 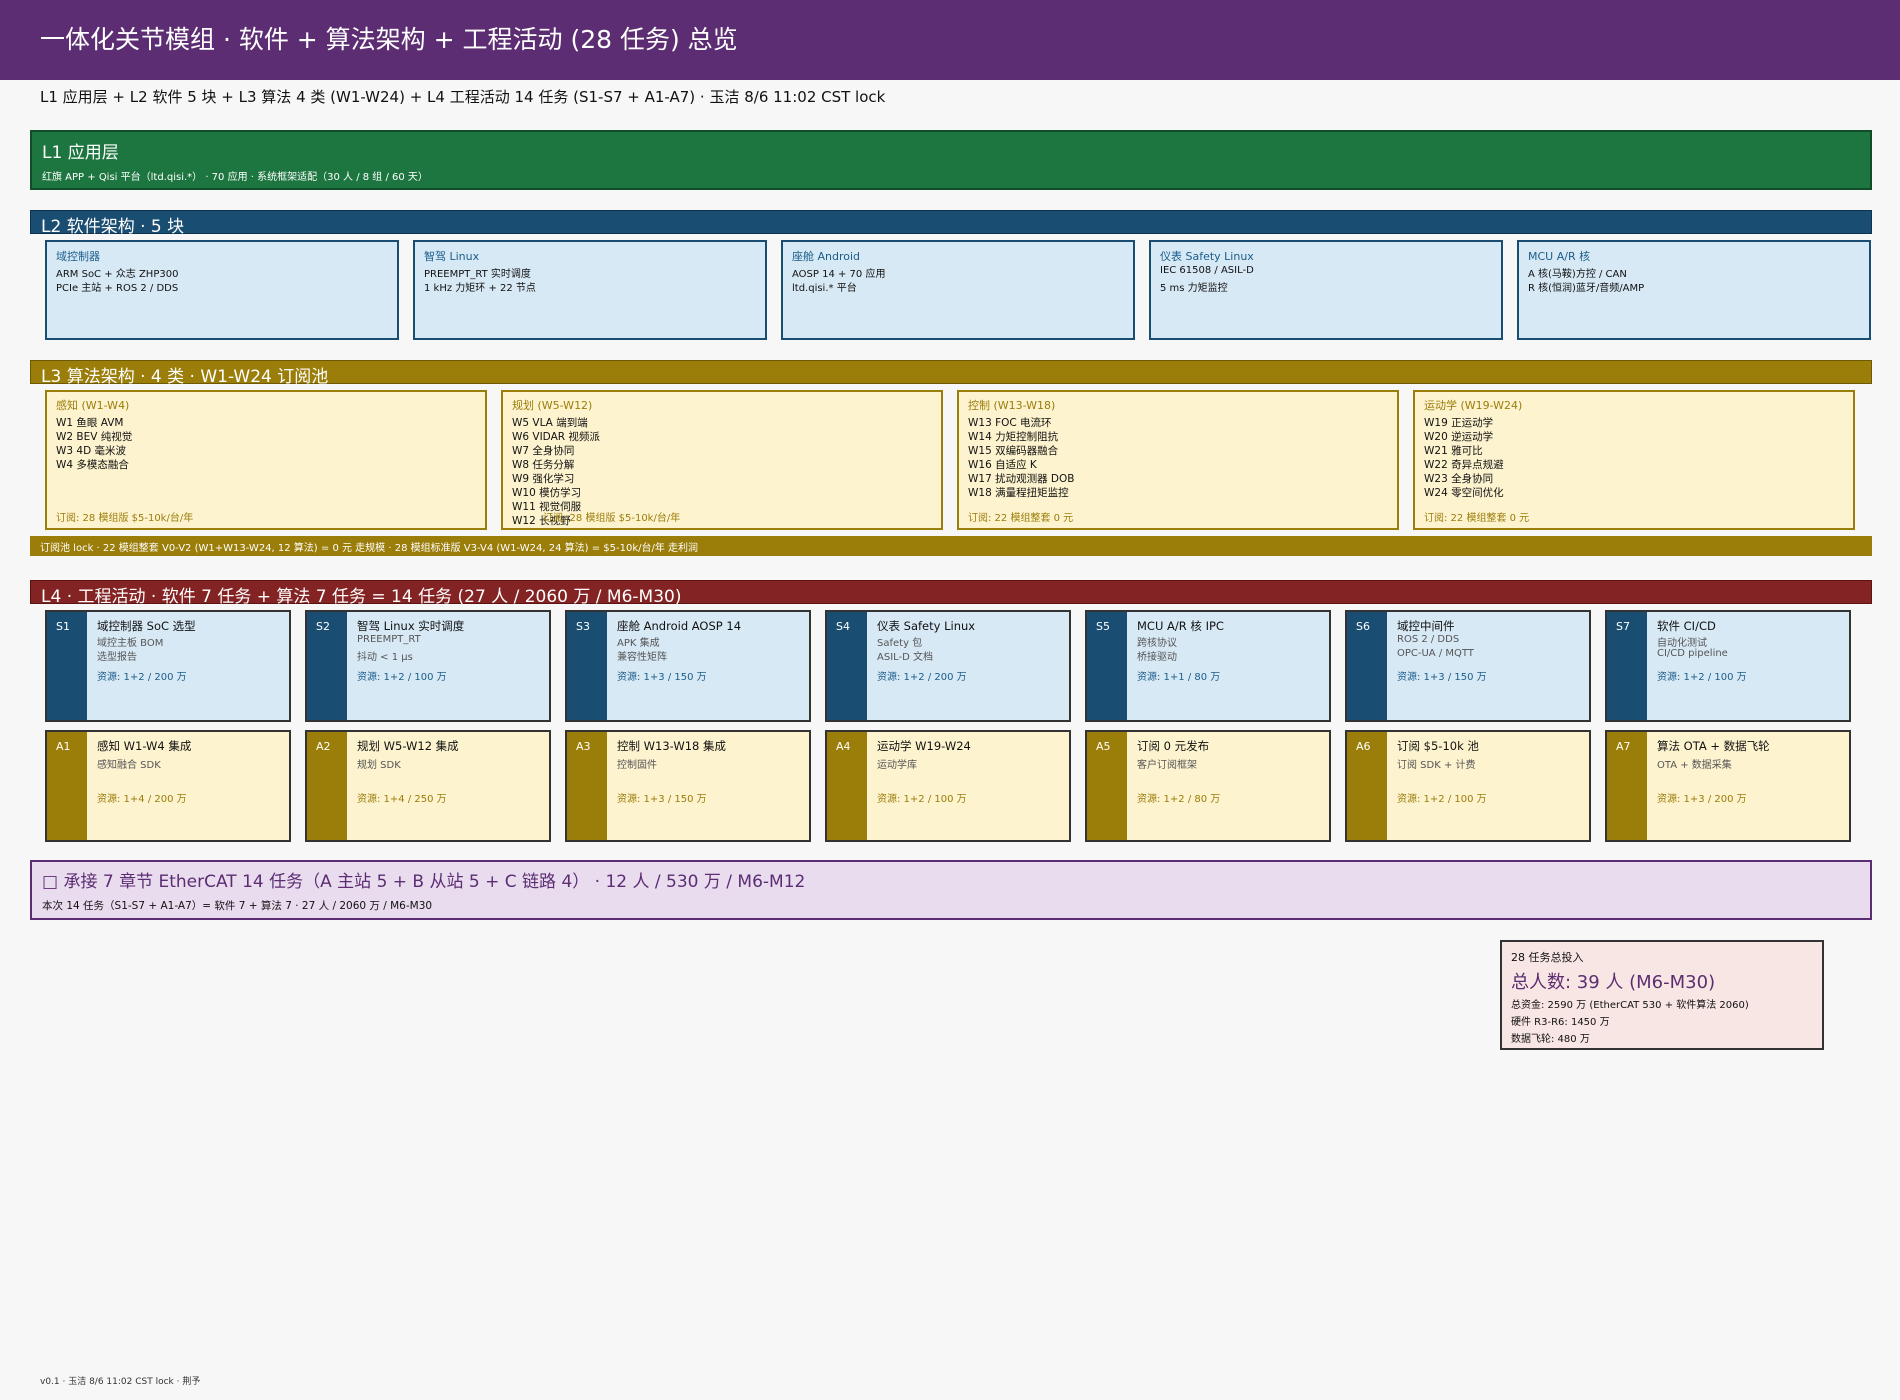 What do you see at coordinates (130, 643) in the screenshot?
I see `task-deliverable: 域控主板 BOM` at bounding box center [130, 643].